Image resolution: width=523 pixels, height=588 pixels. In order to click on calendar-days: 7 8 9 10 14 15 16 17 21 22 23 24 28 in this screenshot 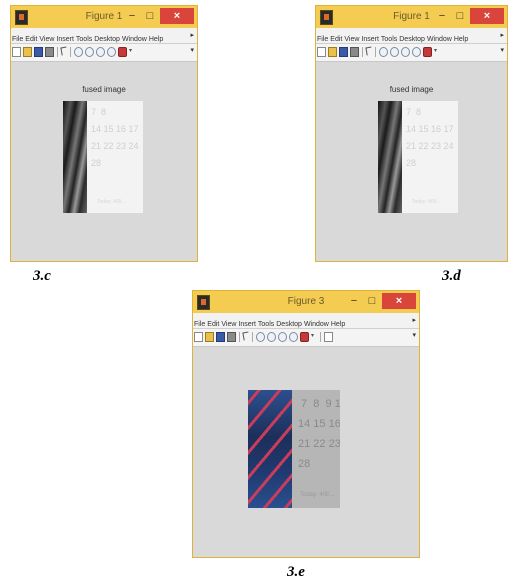, I will do `click(319, 434)`.